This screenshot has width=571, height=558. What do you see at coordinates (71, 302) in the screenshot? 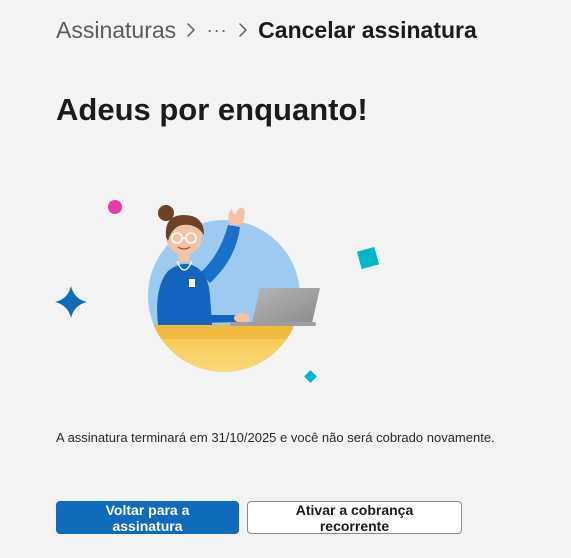
I see `sparkle-icon` at bounding box center [71, 302].